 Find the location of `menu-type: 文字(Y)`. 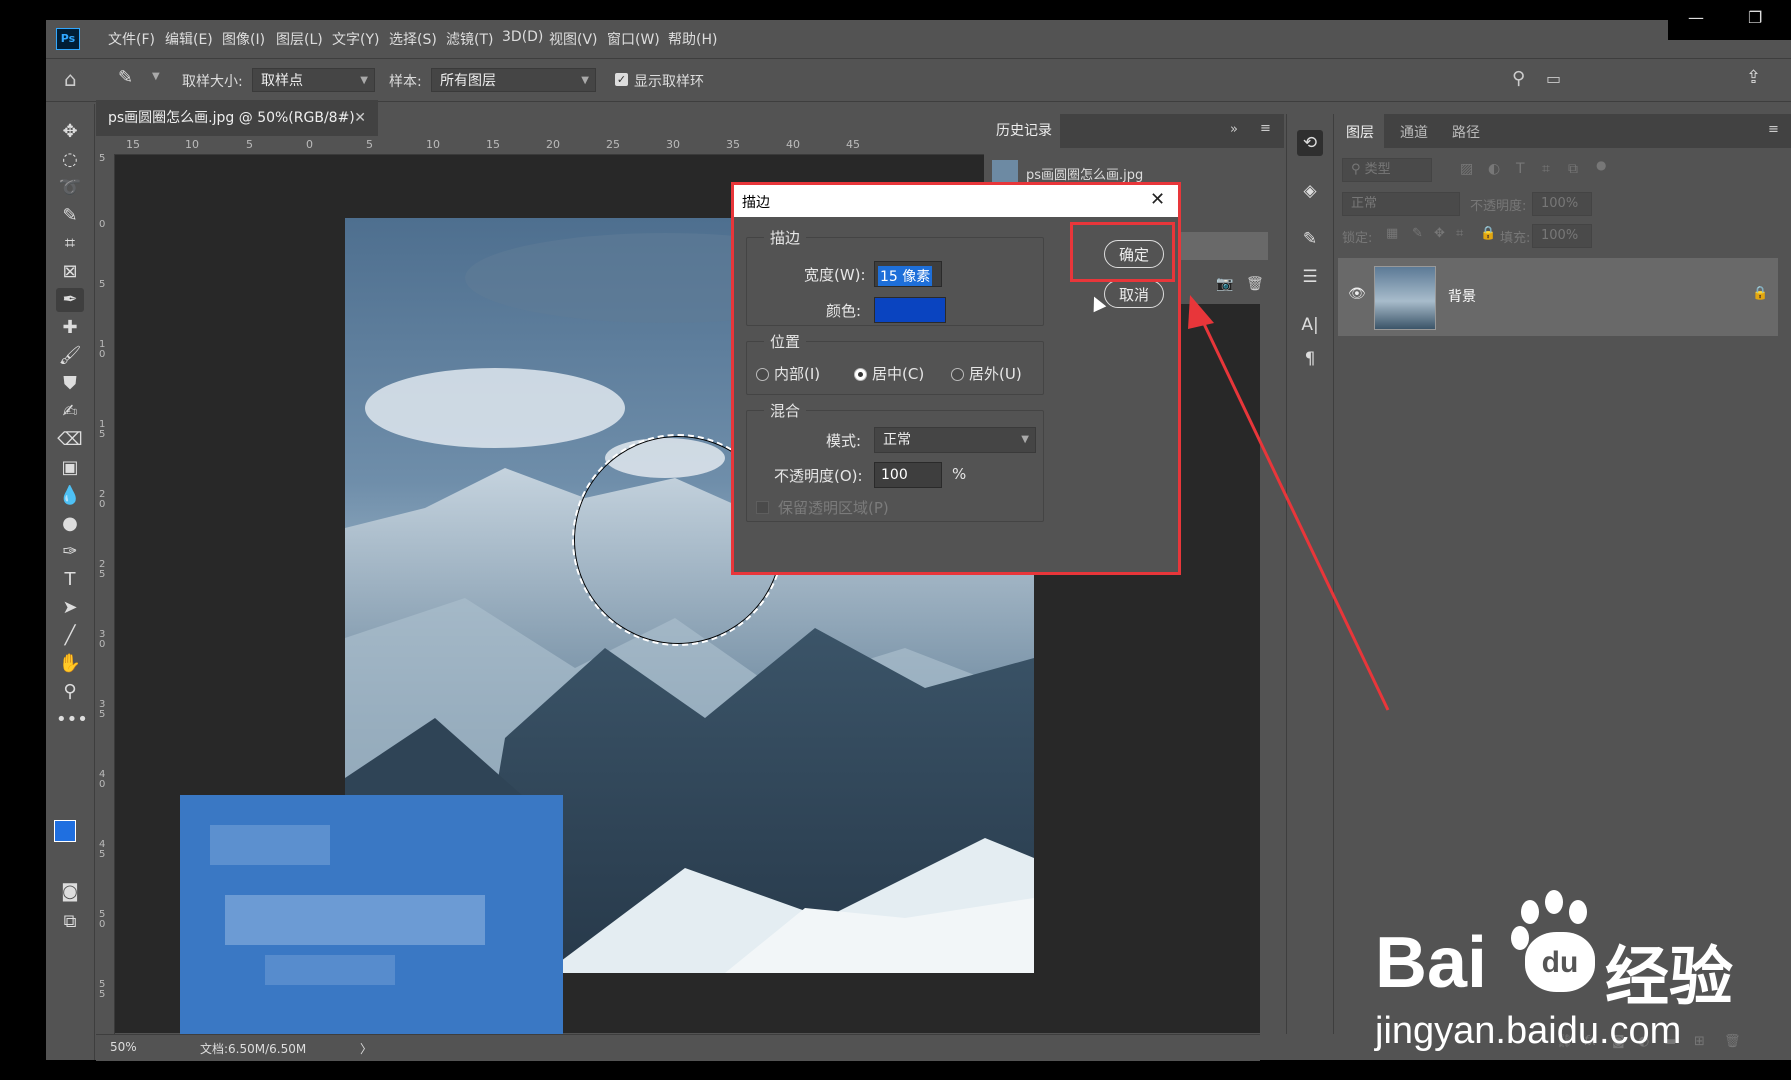

menu-type: 文字(Y) is located at coordinates (355, 39).